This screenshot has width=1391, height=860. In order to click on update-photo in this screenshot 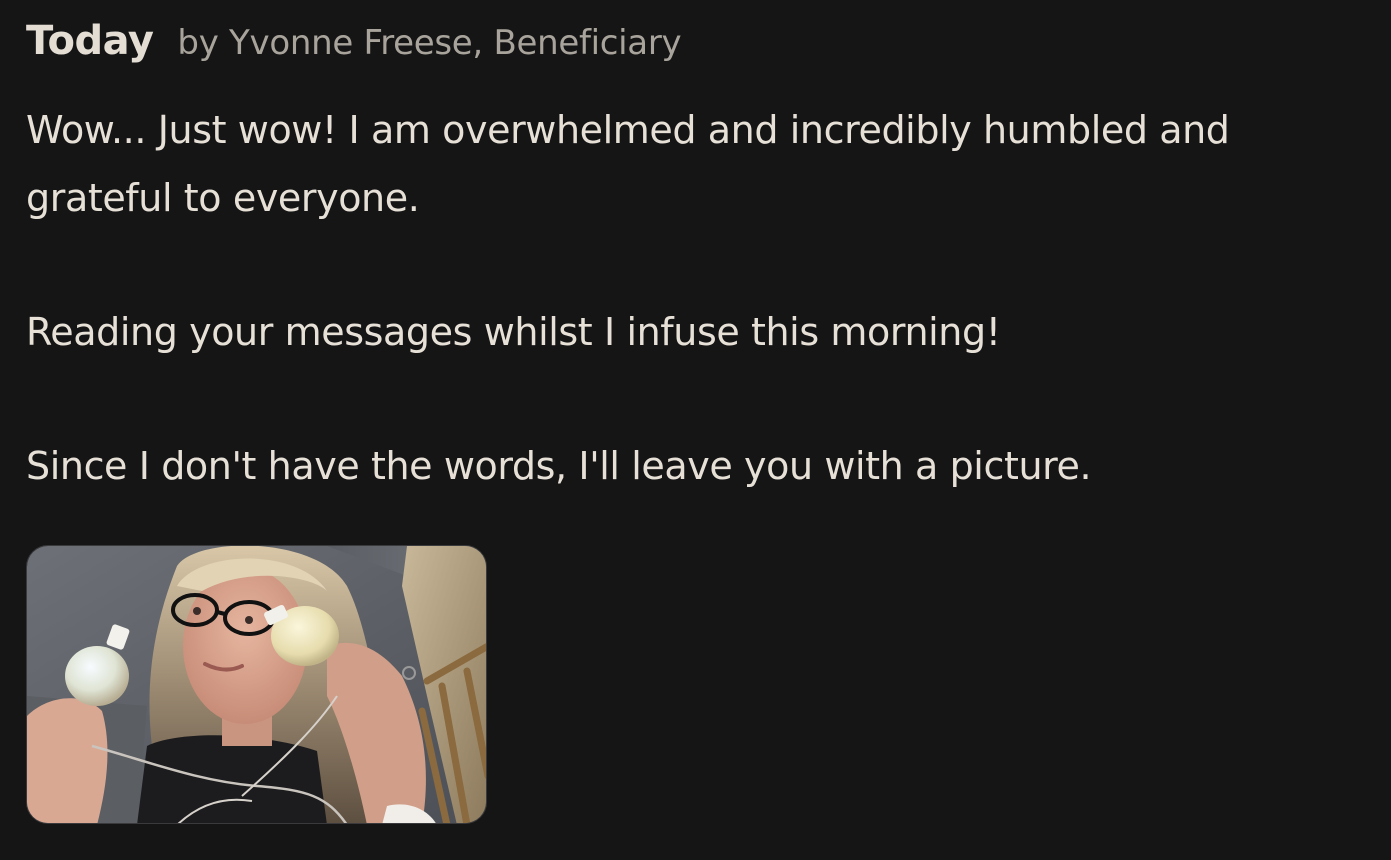, I will do `click(256, 684)`.